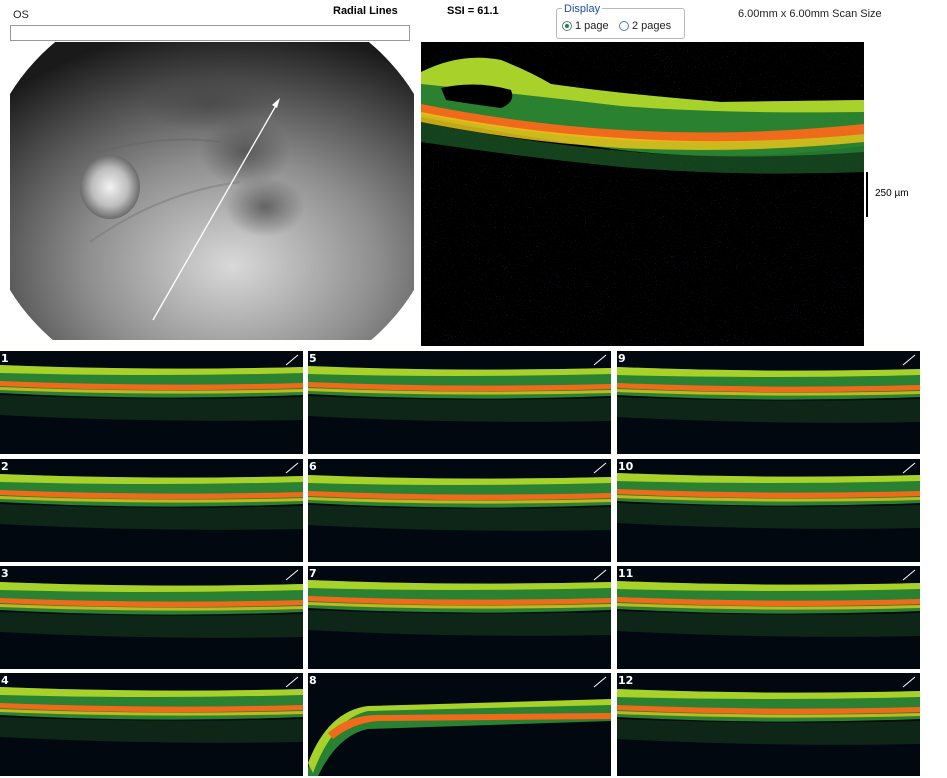  I want to click on oct-thumbnail-11: 11, so click(768, 617).